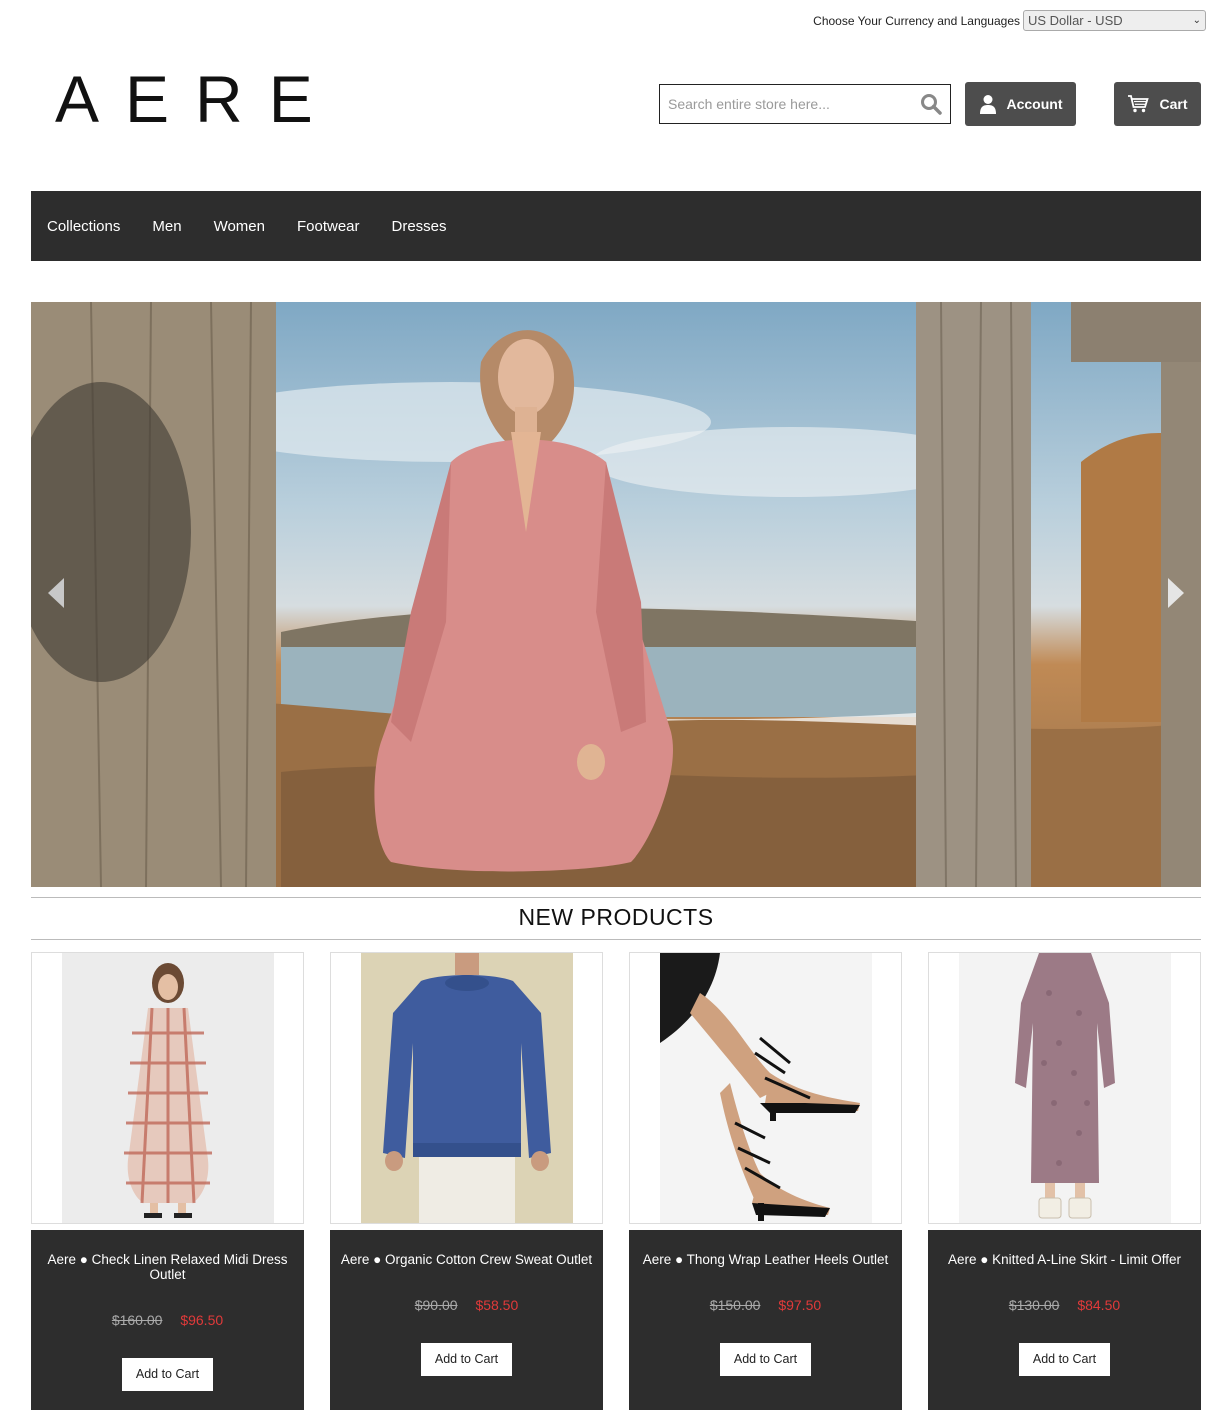 Image resolution: width=1231 pixels, height=1414 pixels. What do you see at coordinates (166, 226) in the screenshot?
I see `nav-item-men: Men` at bounding box center [166, 226].